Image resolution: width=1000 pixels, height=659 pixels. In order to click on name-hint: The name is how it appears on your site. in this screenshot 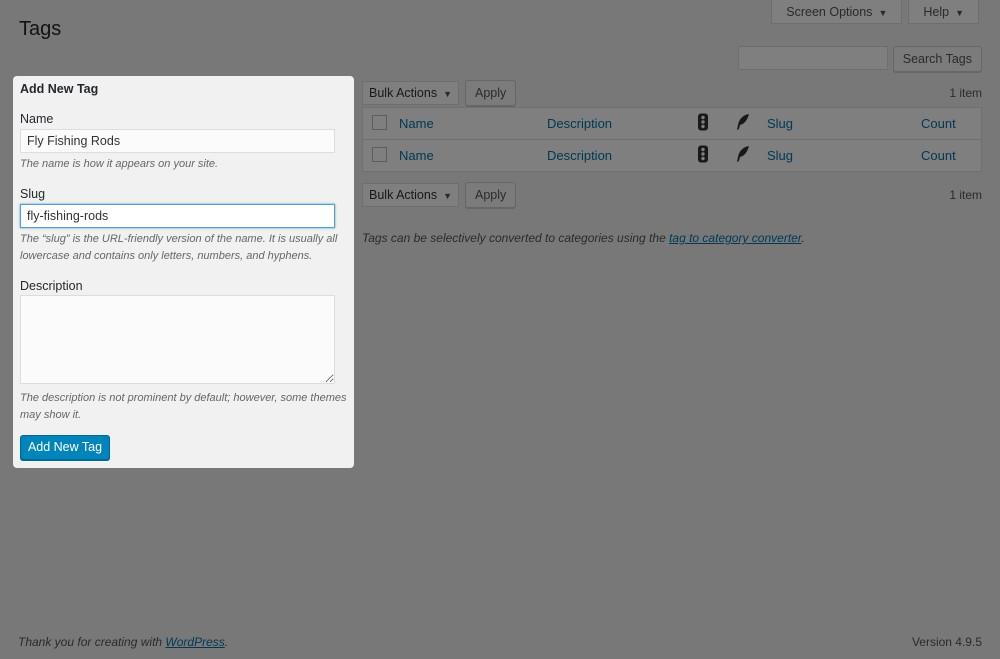, I will do `click(119, 164)`.